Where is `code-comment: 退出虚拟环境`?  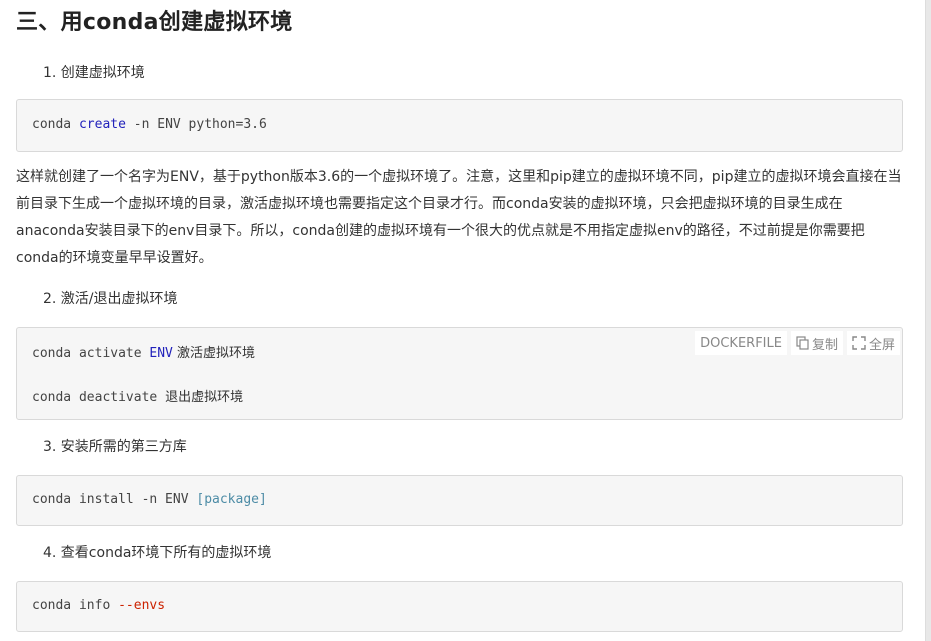 code-comment: 退出虚拟环境 is located at coordinates (204, 397).